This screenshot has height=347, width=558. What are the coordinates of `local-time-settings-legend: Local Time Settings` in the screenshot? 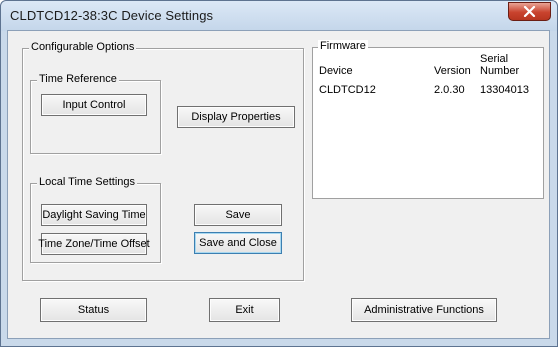 It's located at (87, 182).